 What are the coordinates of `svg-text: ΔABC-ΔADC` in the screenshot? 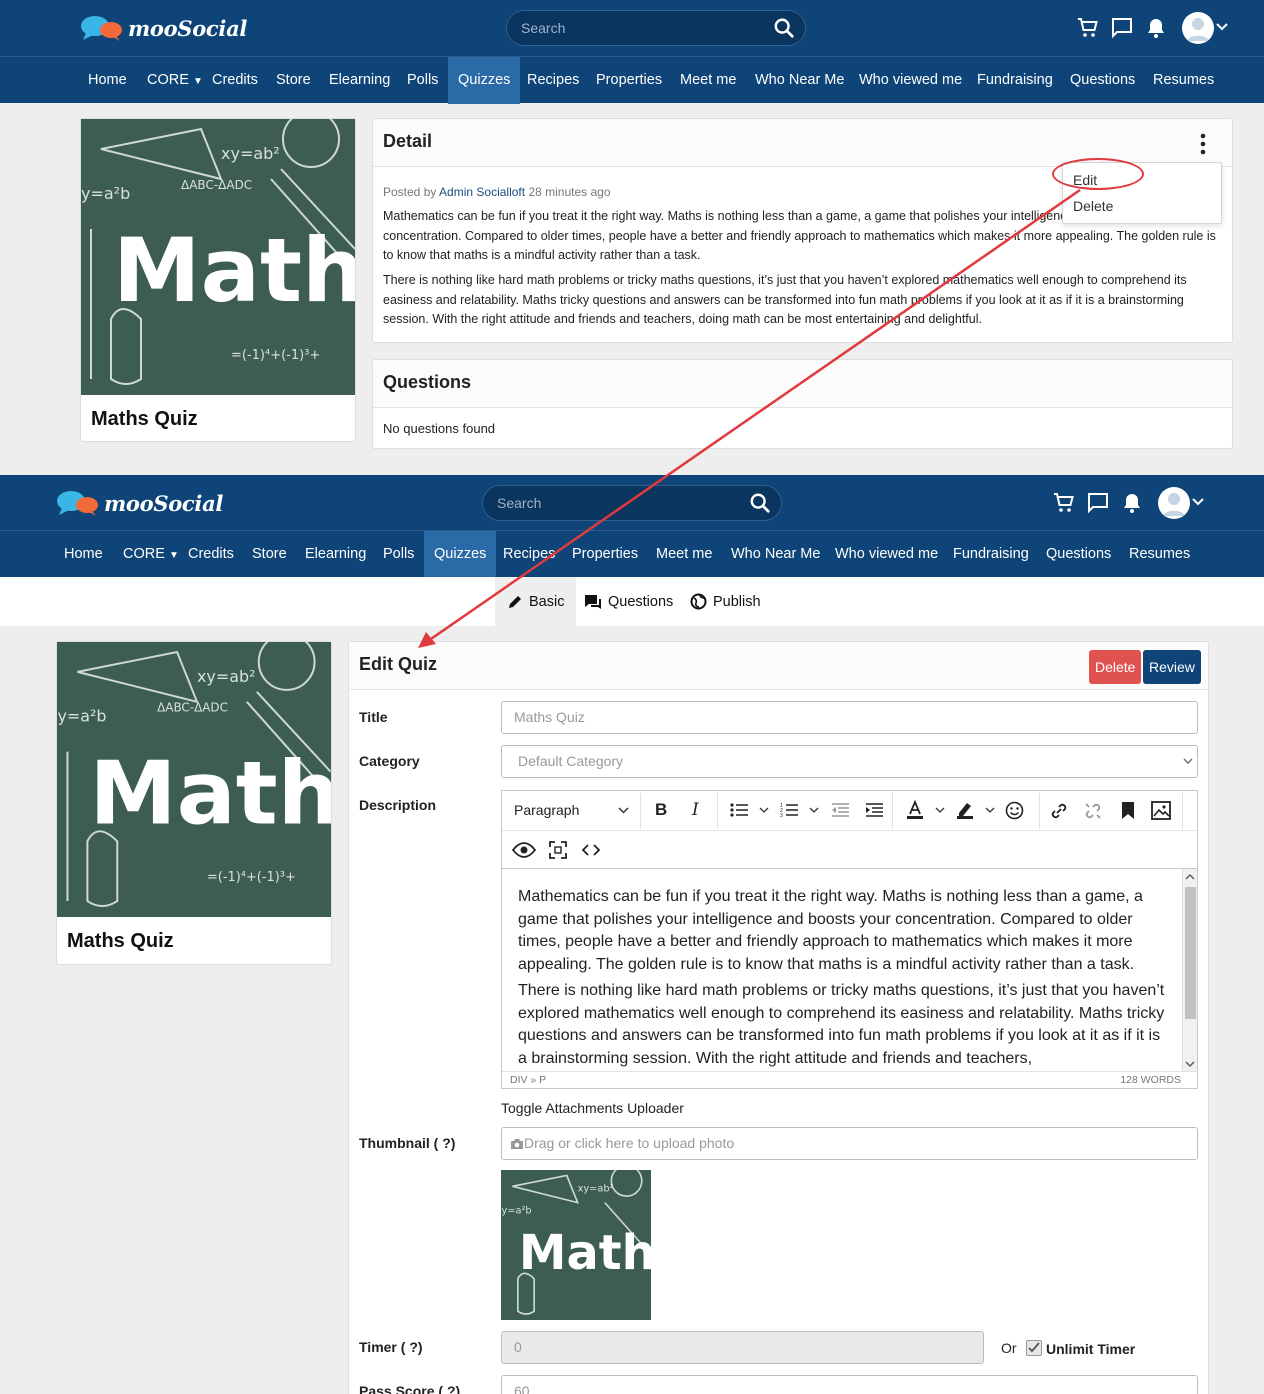 It's located at (192, 708).